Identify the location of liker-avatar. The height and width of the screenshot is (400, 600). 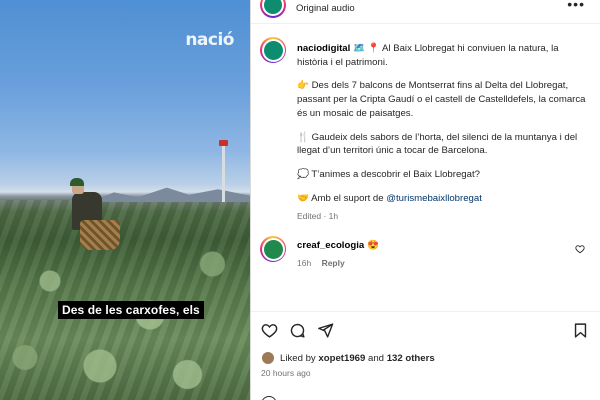
(268, 358).